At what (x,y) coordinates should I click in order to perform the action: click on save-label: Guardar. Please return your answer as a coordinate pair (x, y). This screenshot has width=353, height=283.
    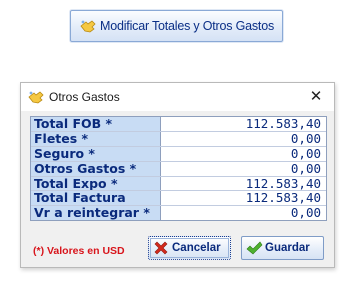
    Looking at the image, I should click on (287, 248).